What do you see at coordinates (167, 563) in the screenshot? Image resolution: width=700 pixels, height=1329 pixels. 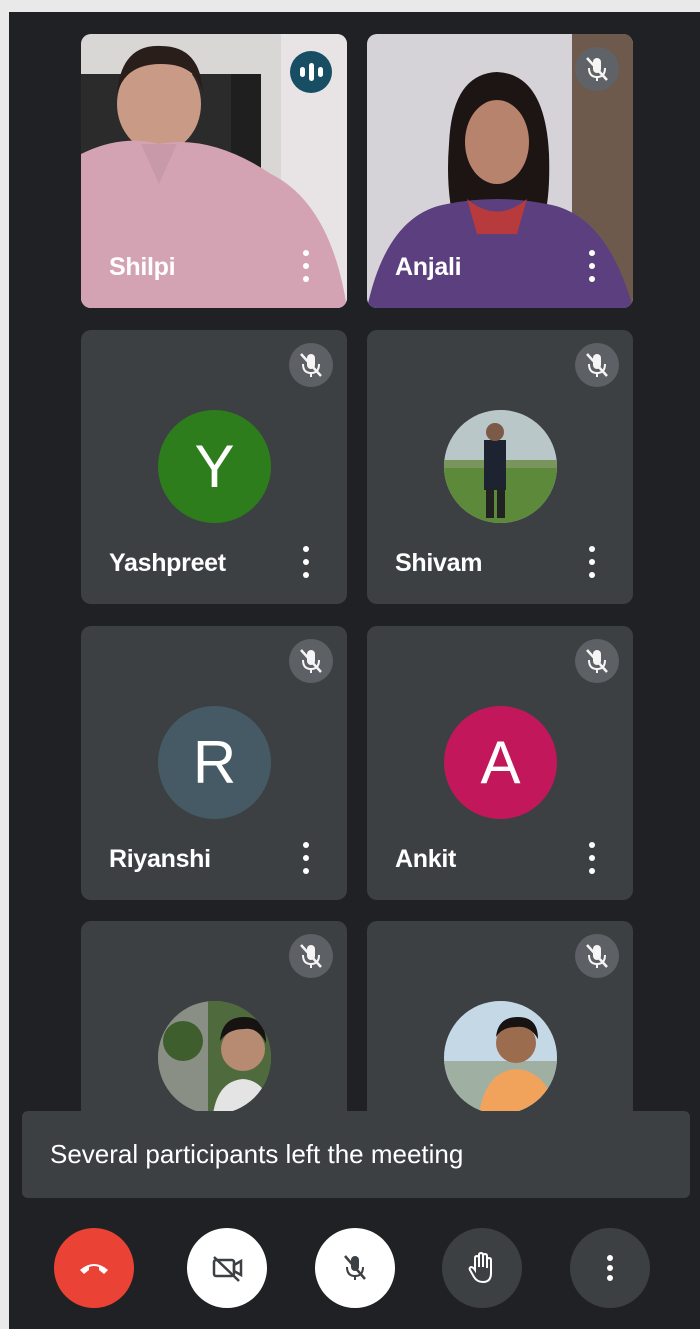 I see `participant-name: Yashpreet` at bounding box center [167, 563].